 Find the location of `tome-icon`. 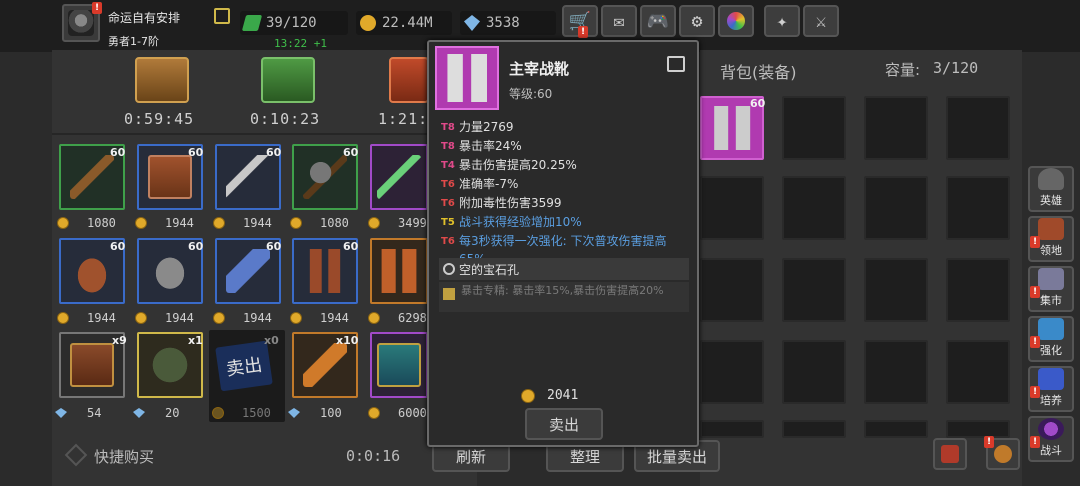

tome-icon is located at coordinates (92, 365).